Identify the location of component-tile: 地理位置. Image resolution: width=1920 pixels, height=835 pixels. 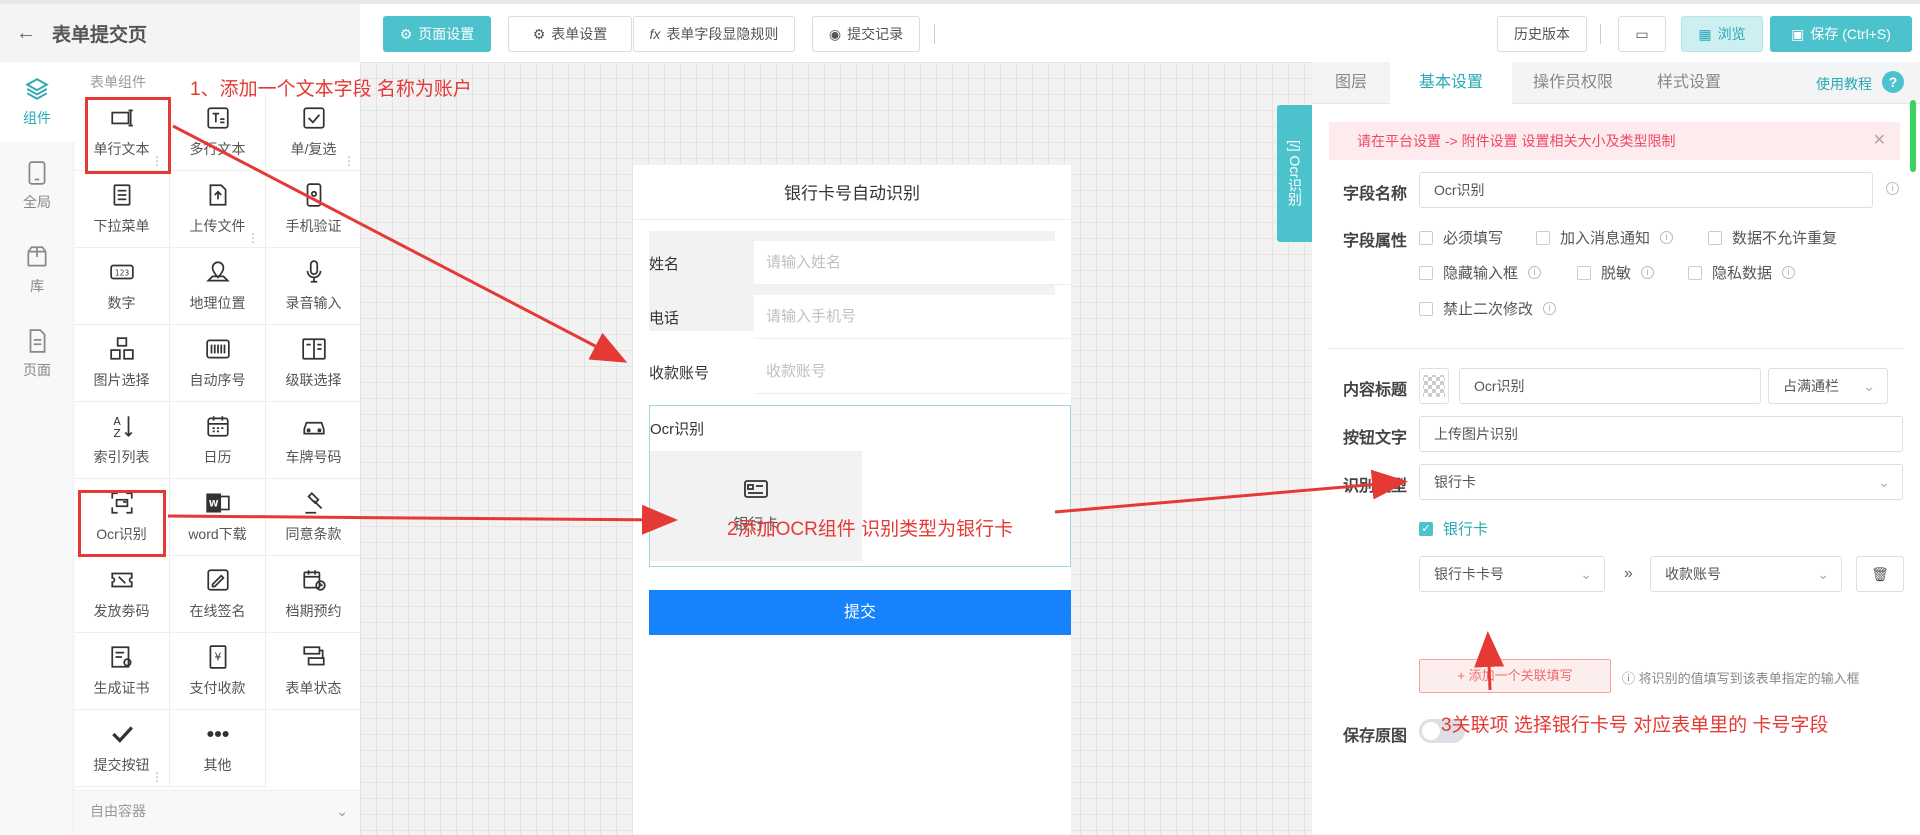
(218, 286).